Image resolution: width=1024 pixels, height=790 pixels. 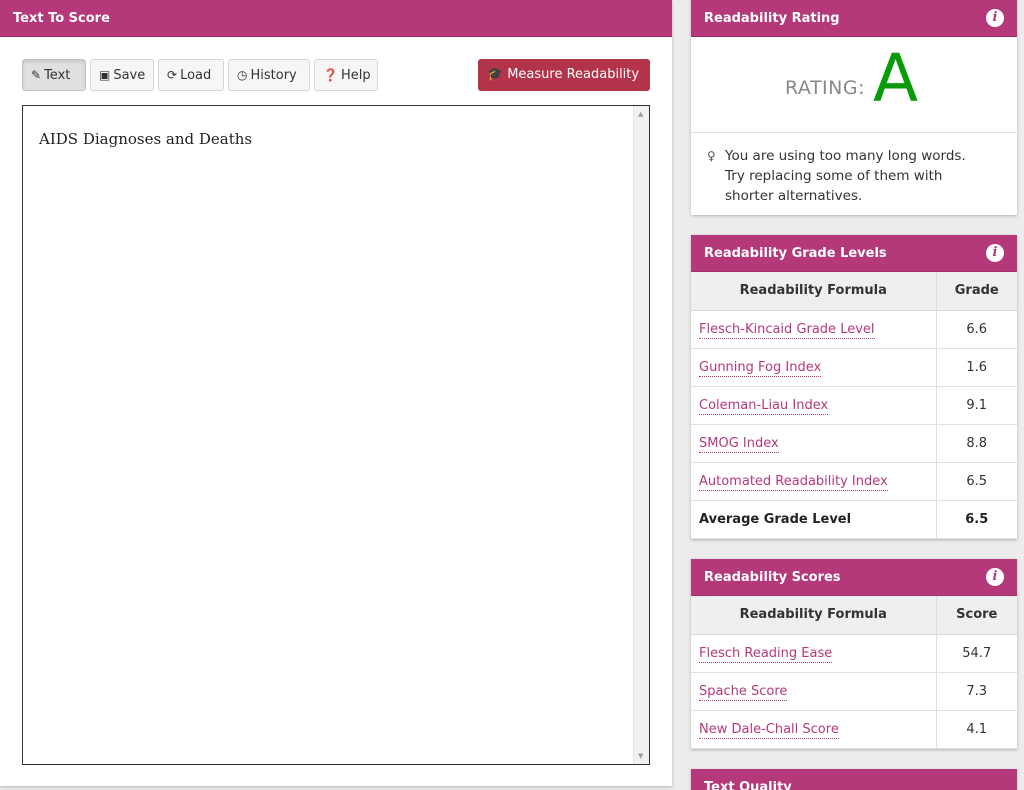 I want to click on formula-link: Gunning Fog Index, so click(x=760, y=368).